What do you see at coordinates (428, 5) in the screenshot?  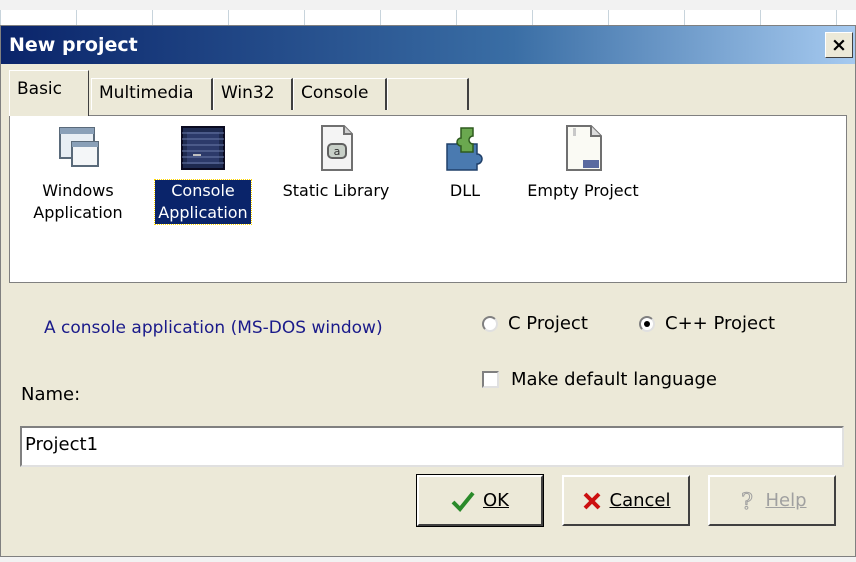 I see `background-strip-top` at bounding box center [428, 5].